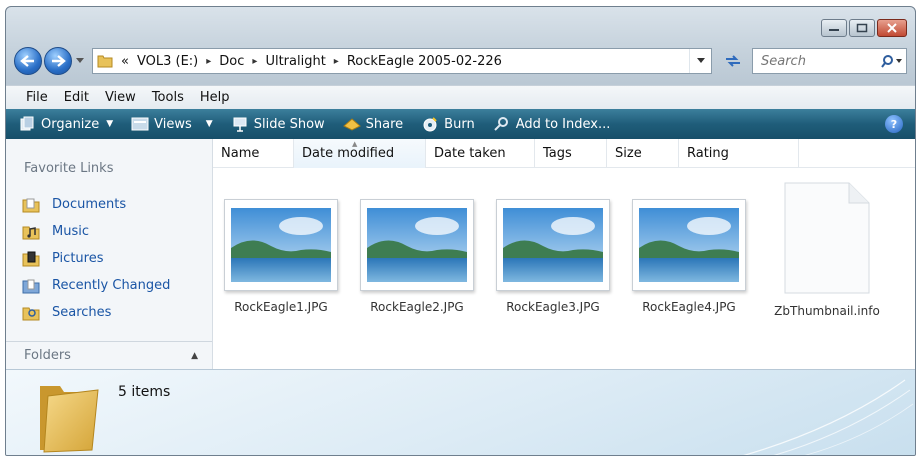  I want to click on favorite-links-title: Favorite Links, so click(69, 168).